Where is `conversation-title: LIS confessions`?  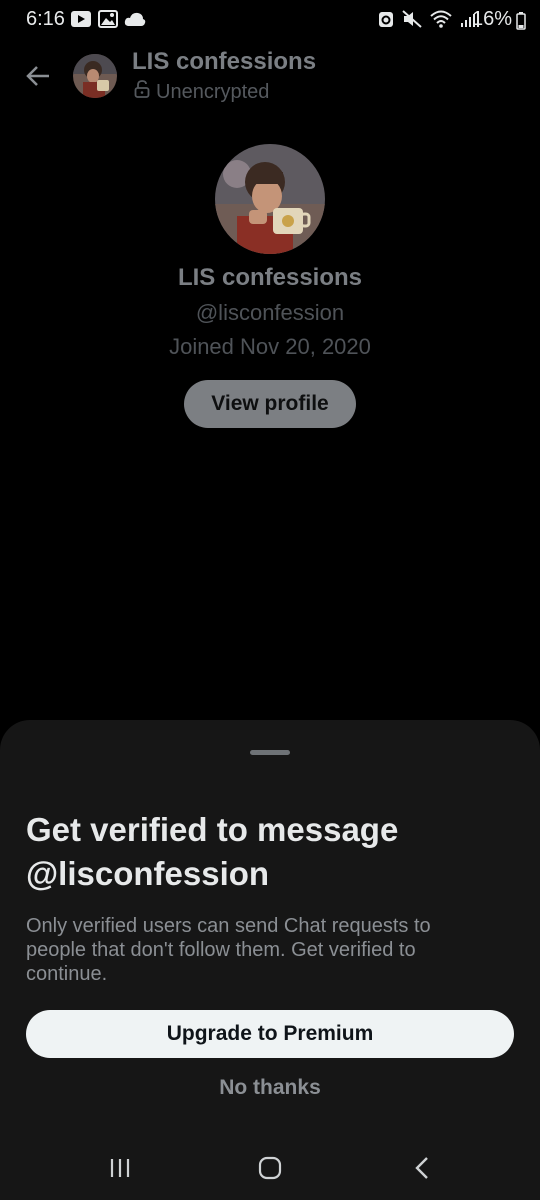 conversation-title: LIS confessions is located at coordinates (224, 61).